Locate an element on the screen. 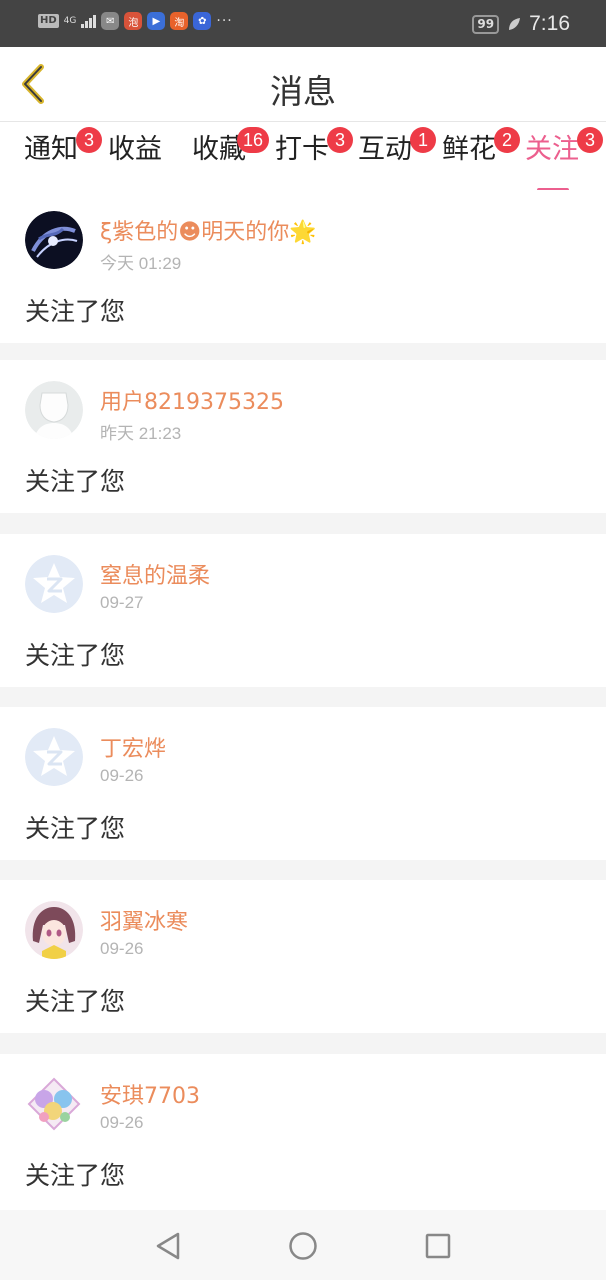 This screenshot has width=606, height=1280. app-header: 消息 is located at coordinates (303, 84).